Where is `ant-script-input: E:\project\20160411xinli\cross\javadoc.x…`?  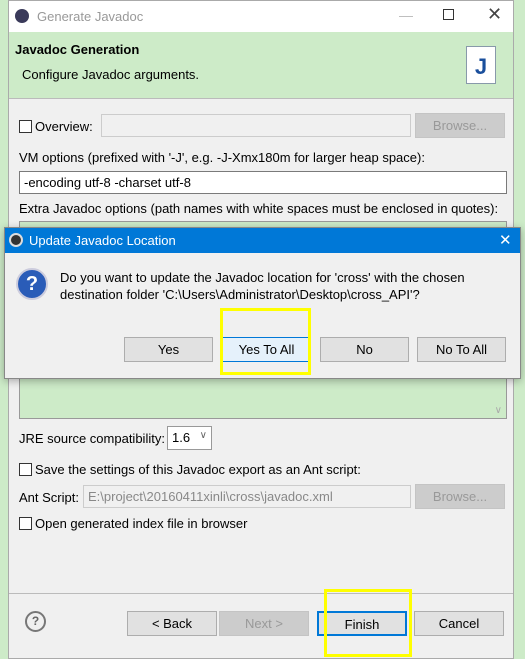
ant-script-input: E:\project\20160411xinli\cross\javadoc.x… is located at coordinates (247, 496).